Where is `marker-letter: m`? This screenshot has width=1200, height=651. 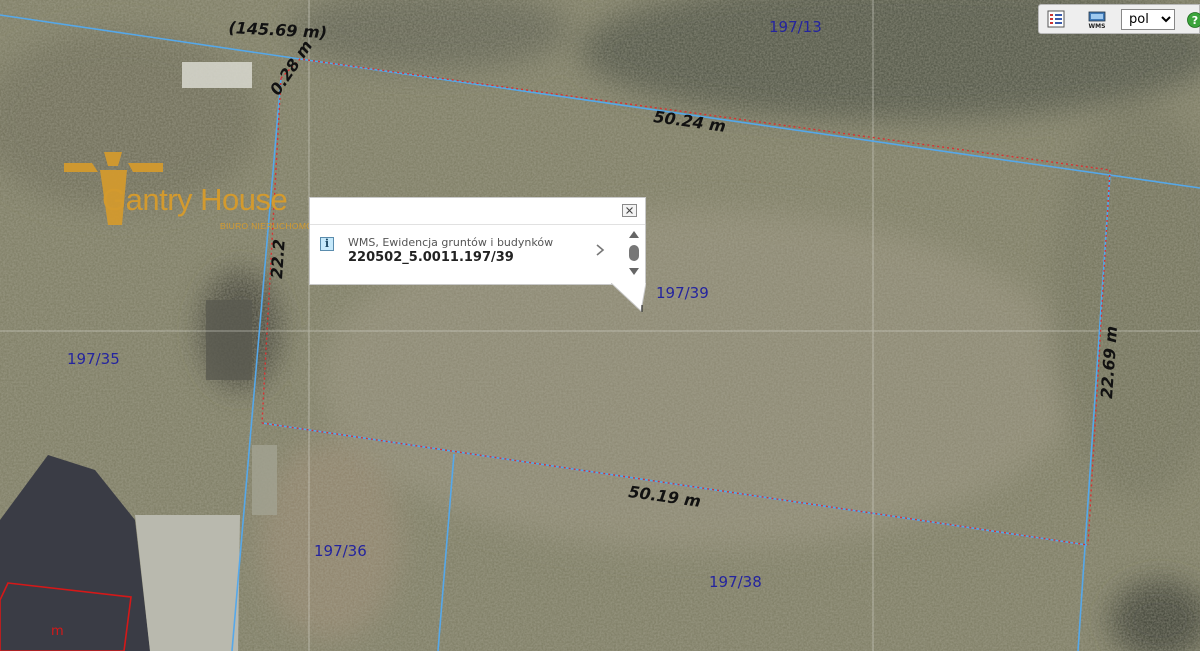
marker-letter: m is located at coordinates (57, 631).